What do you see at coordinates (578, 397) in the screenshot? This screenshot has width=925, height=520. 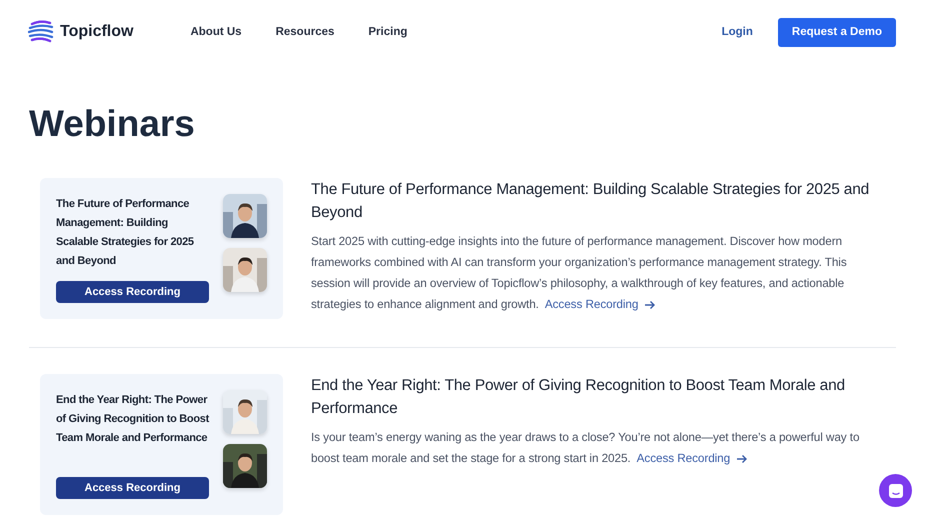 I see `webinar-title: End the Year Right: The Power of Giving Recognition to Boost Team Morale and Performance` at bounding box center [578, 397].